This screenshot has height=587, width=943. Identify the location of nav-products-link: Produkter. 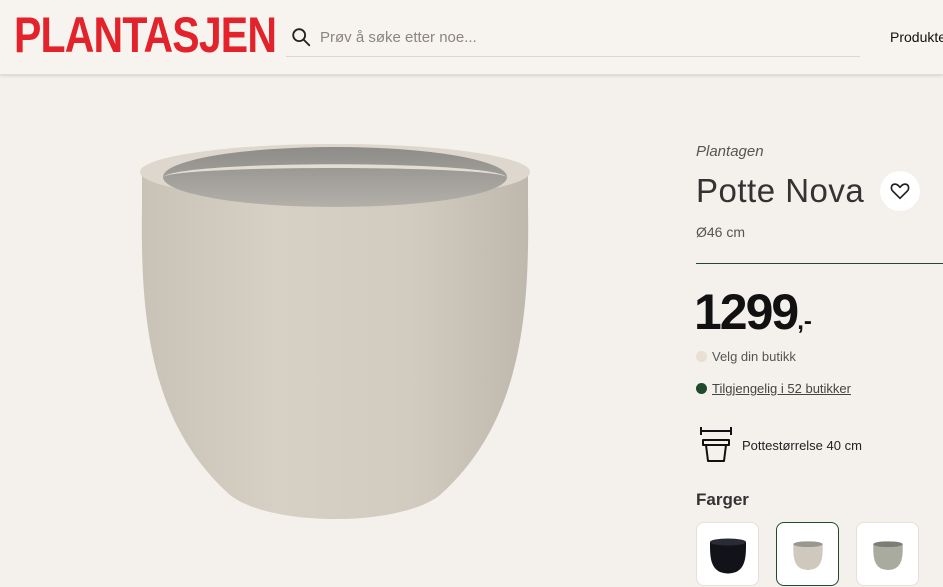
(916, 37).